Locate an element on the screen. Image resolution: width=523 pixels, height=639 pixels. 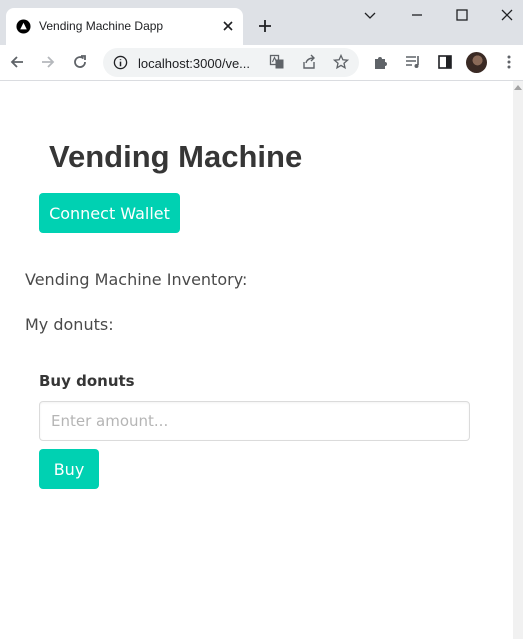
avatar is located at coordinates (476, 62).